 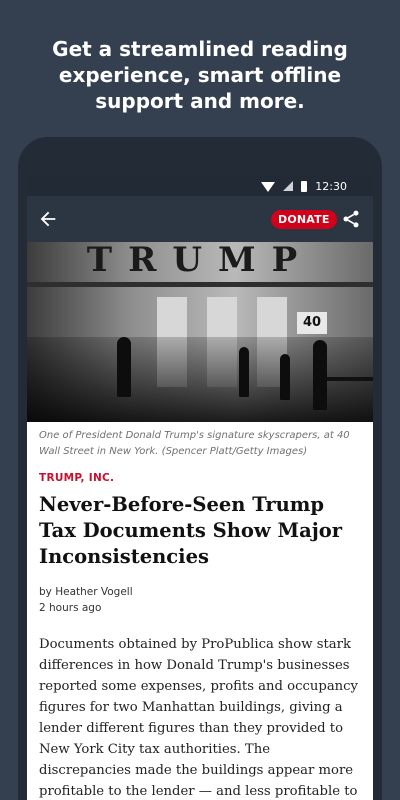 What do you see at coordinates (200, 261) in the screenshot?
I see `photo-sign-text: TRUMP` at bounding box center [200, 261].